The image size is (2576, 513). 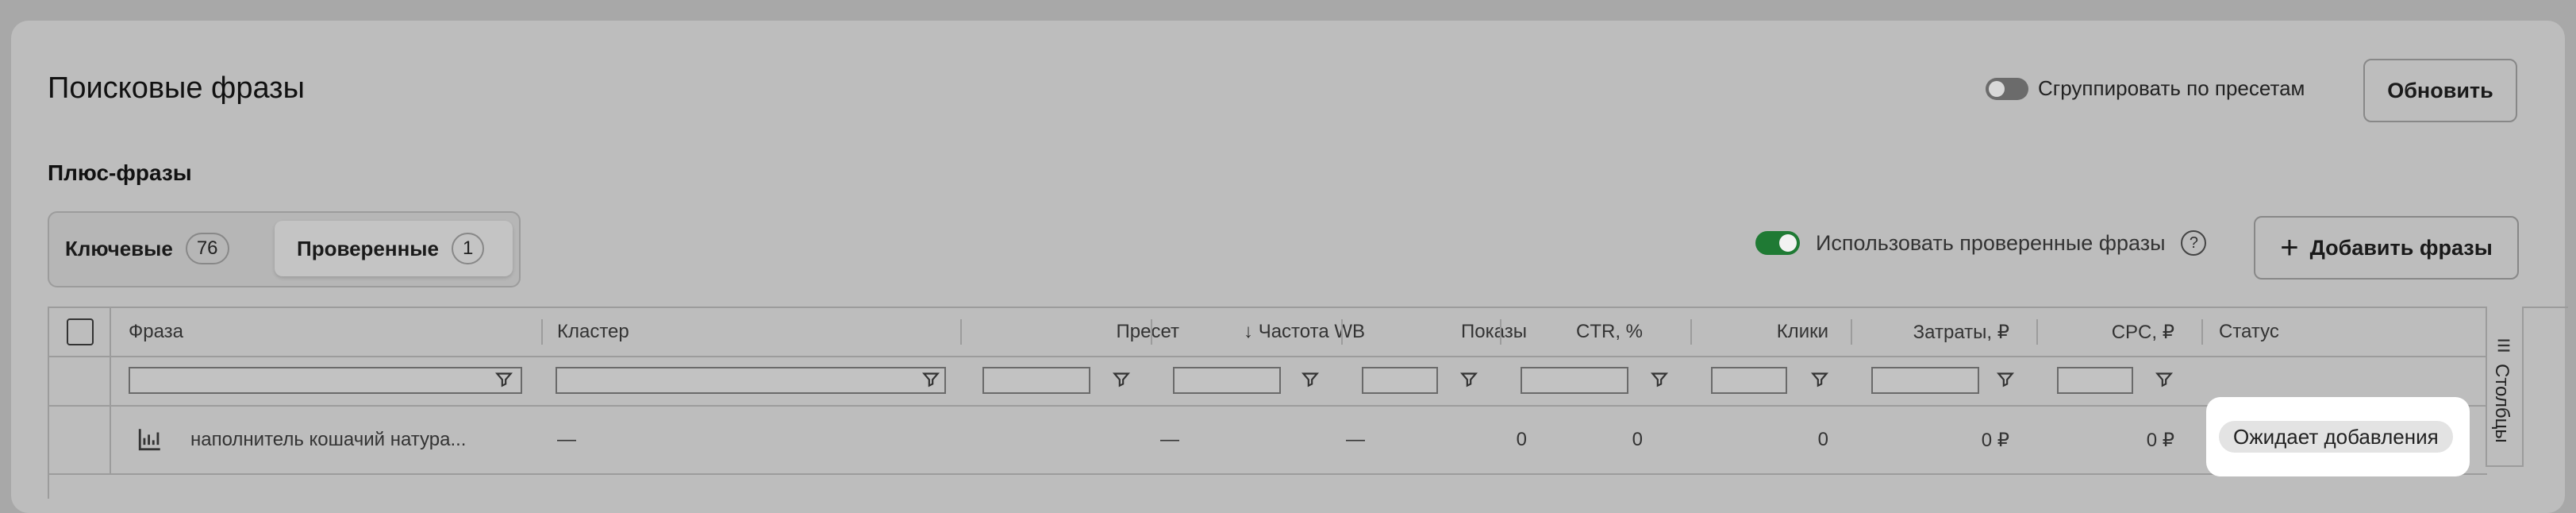 I want to click on column-header-cost: Затраты, ₽, so click(x=1935, y=332).